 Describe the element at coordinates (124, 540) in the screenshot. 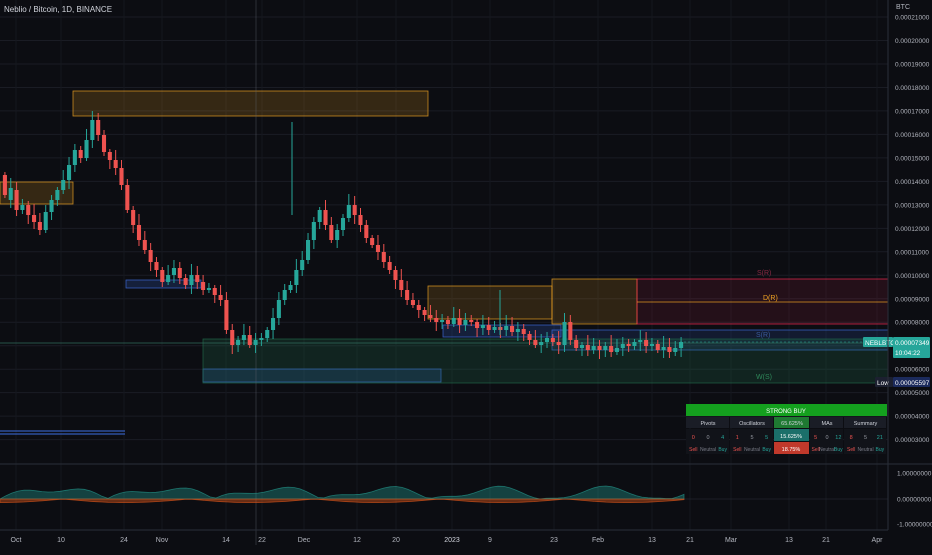

I see `x-tick-label: 24` at that location.